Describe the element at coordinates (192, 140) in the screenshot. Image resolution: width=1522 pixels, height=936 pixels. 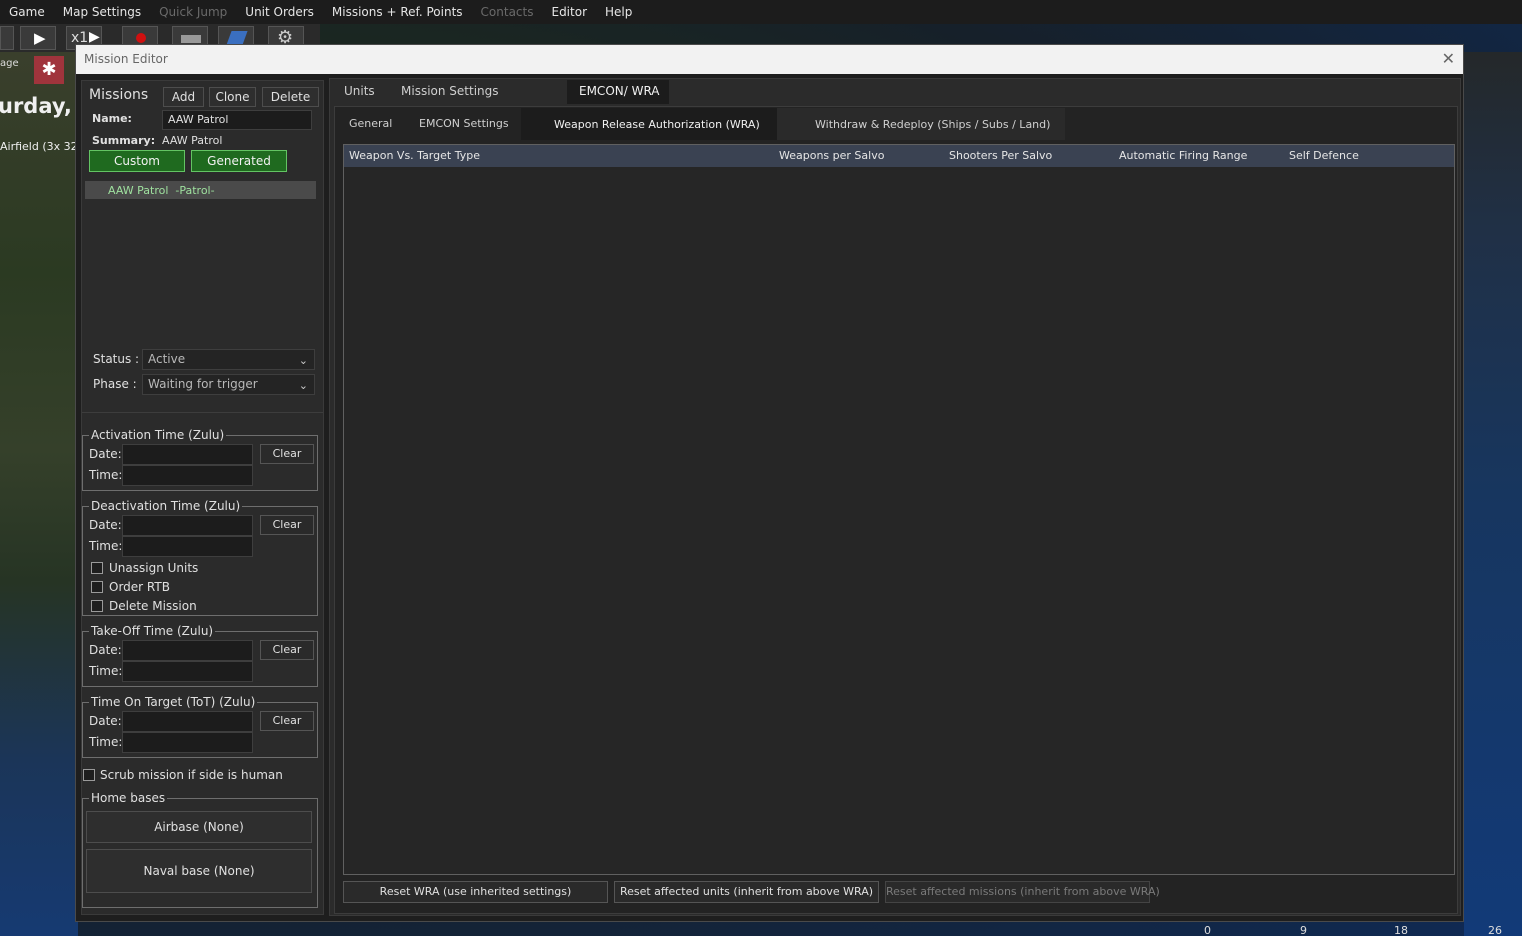
I see `summary-value: AAW Patrol` at that location.